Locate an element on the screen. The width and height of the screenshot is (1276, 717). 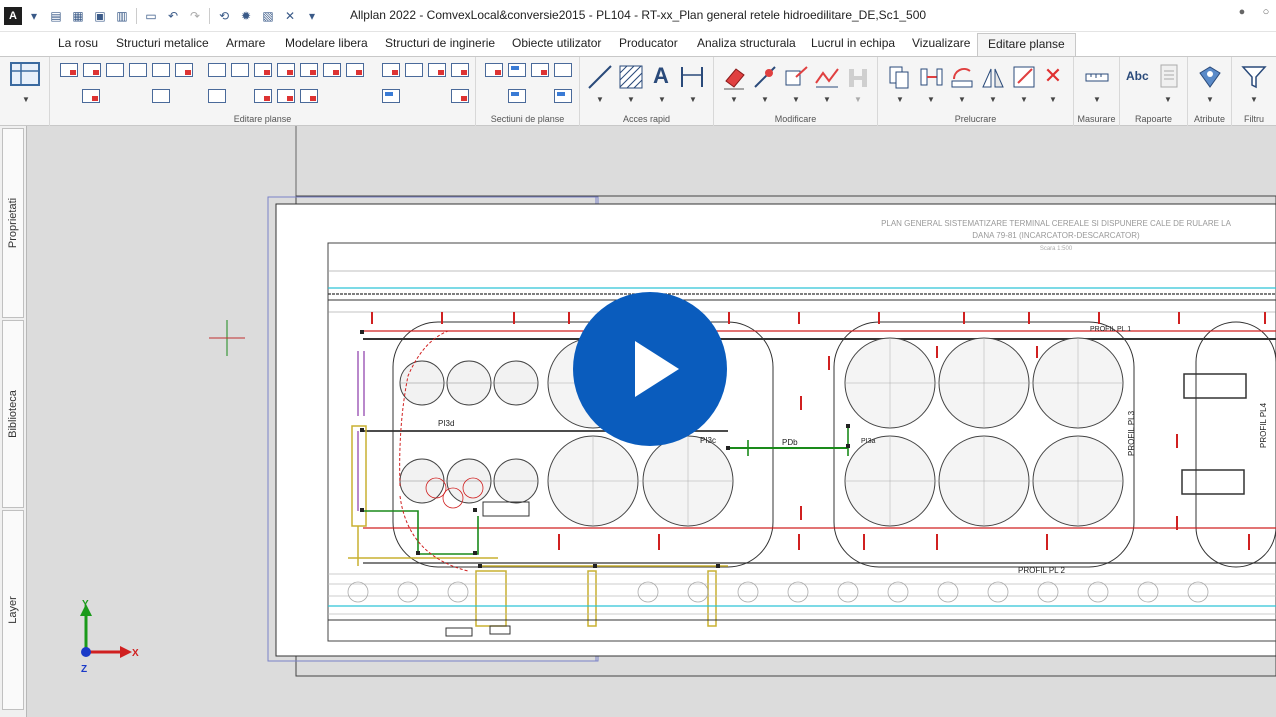
tab-modelare-libera: Modelare libera is located at coordinates (326, 43).